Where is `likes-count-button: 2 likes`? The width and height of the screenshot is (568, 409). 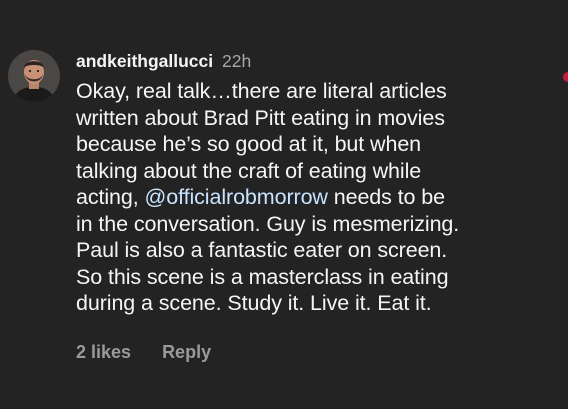
likes-count-button: 2 likes is located at coordinates (103, 352).